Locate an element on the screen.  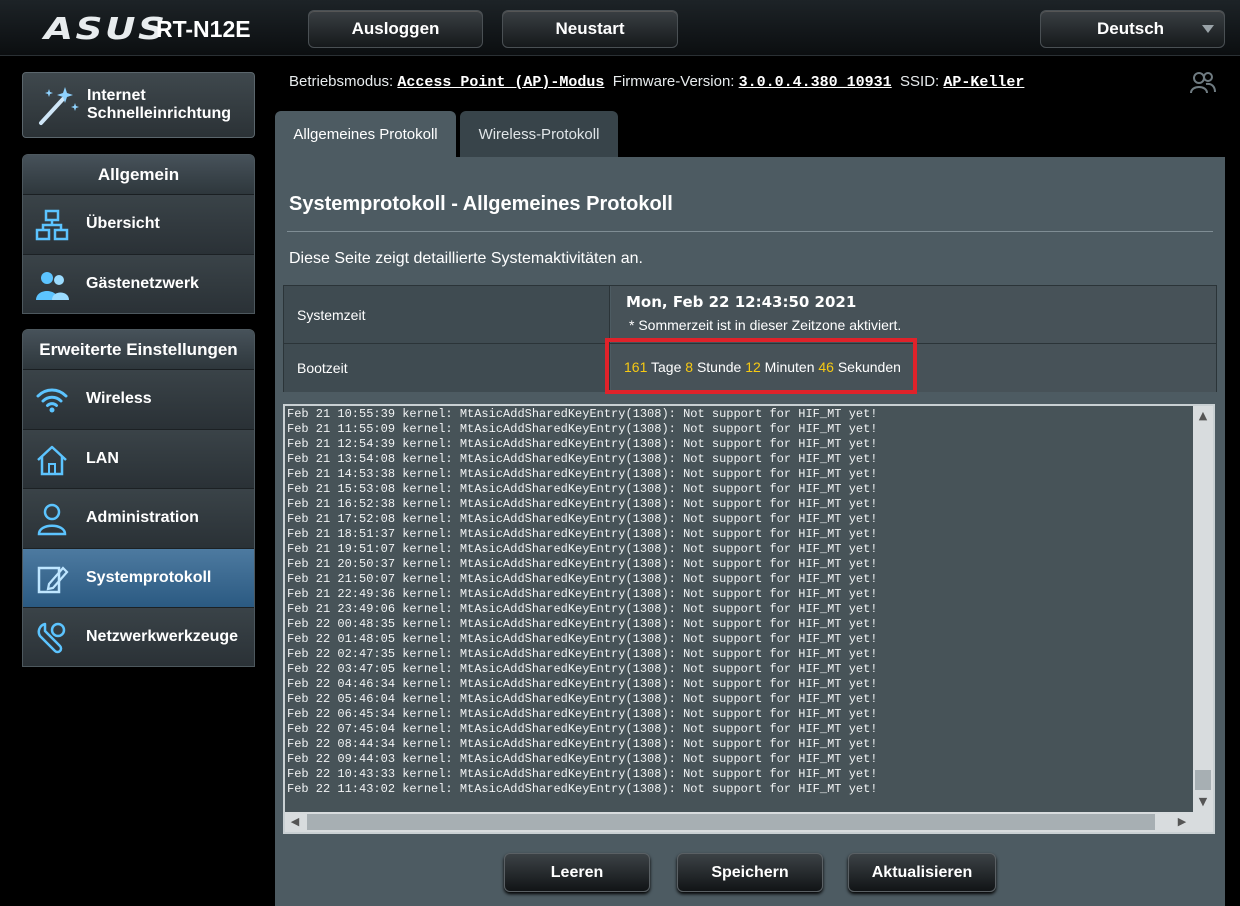
resize-grip-icon is located at coordinates (1203, 822).